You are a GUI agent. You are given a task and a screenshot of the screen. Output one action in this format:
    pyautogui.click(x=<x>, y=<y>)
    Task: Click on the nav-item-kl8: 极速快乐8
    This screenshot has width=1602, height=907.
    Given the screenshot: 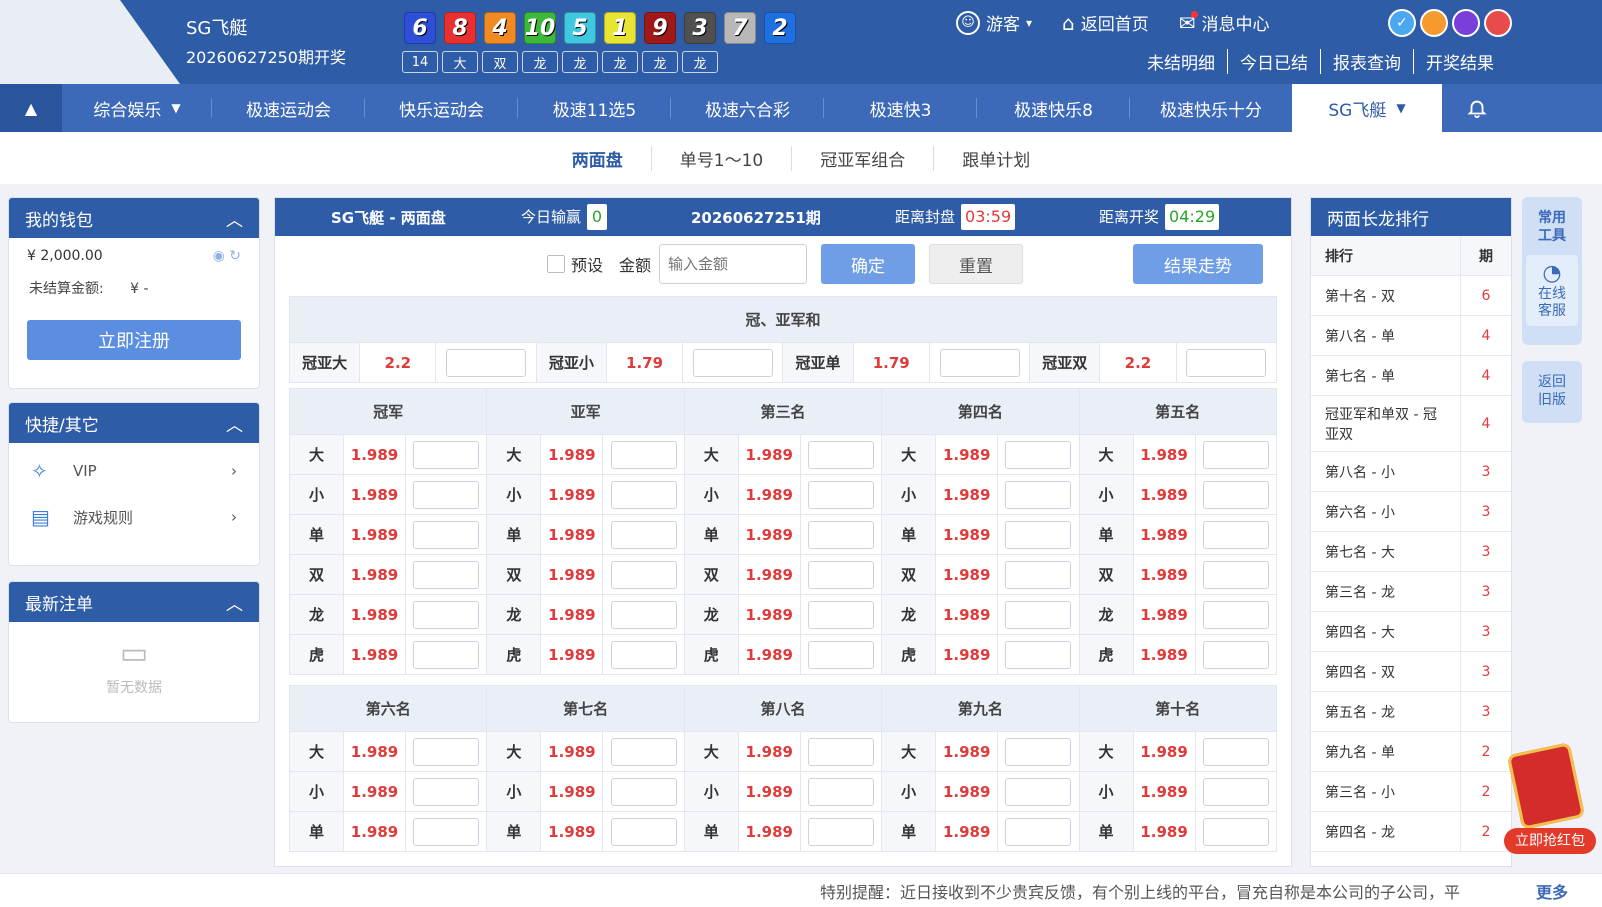 What is the action you would take?
    pyautogui.click(x=1053, y=108)
    